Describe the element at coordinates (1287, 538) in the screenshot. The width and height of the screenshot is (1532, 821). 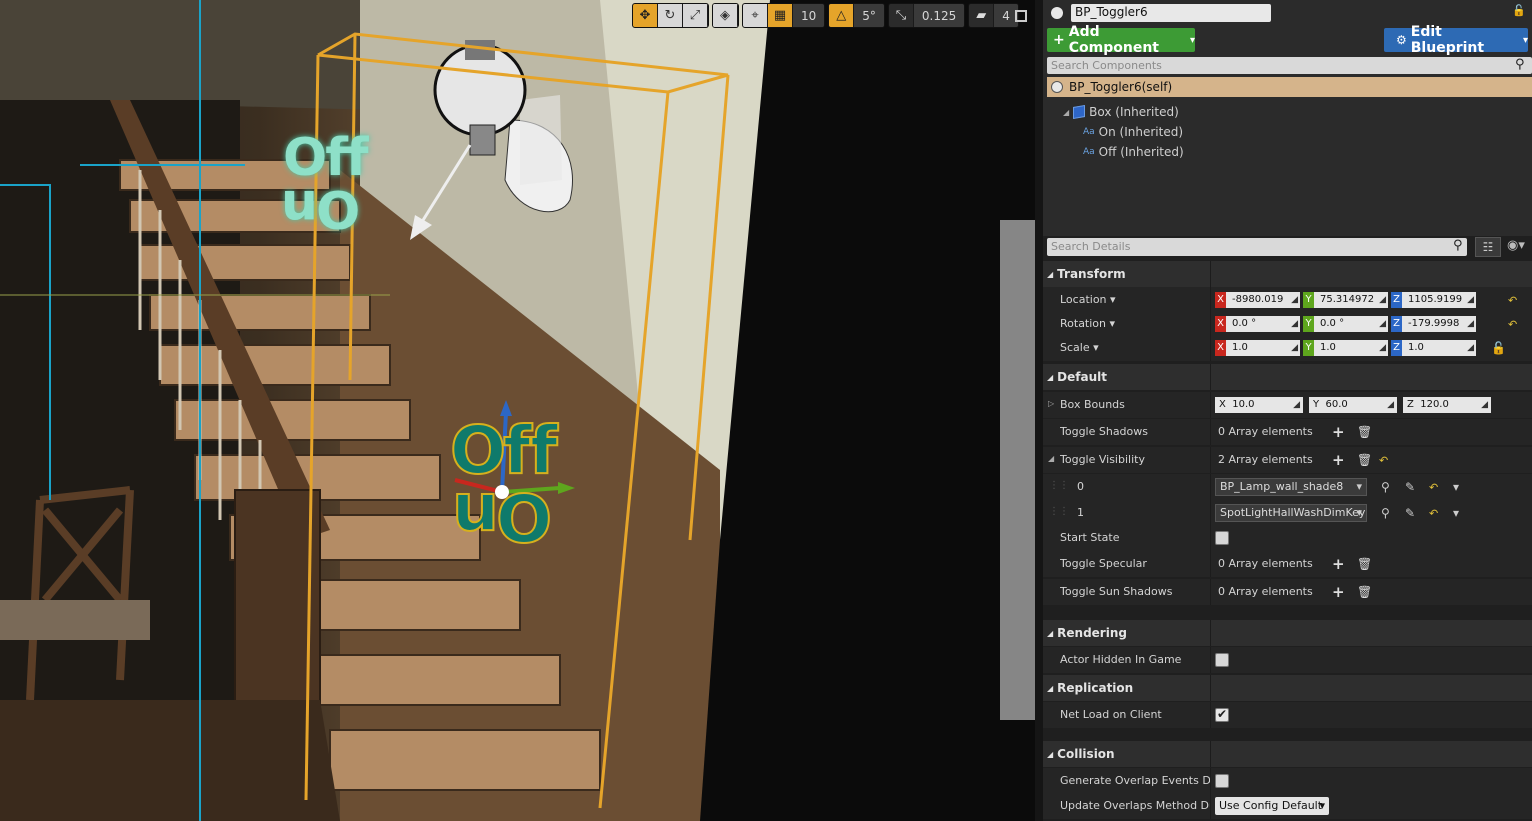
I see `start-state-row: Start State` at that location.